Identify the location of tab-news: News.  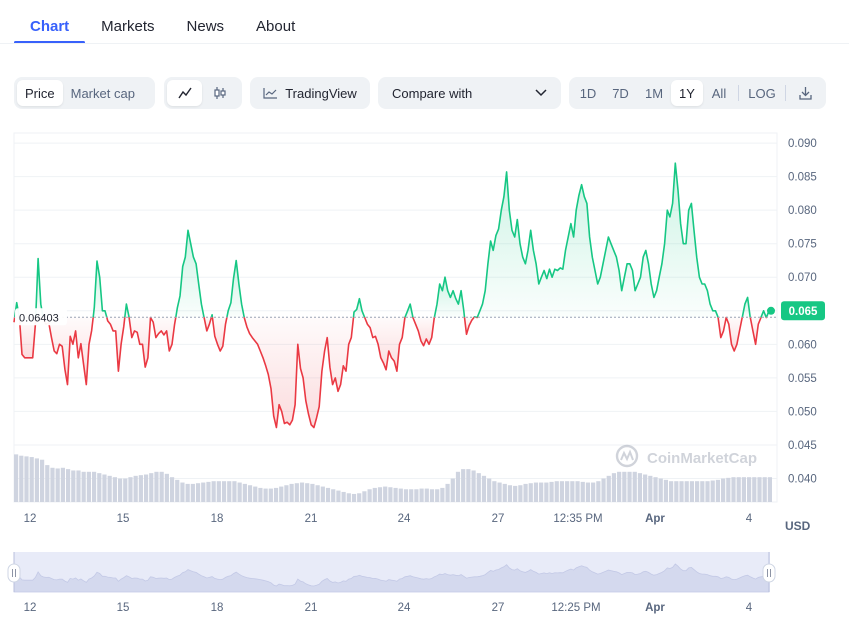
(206, 22).